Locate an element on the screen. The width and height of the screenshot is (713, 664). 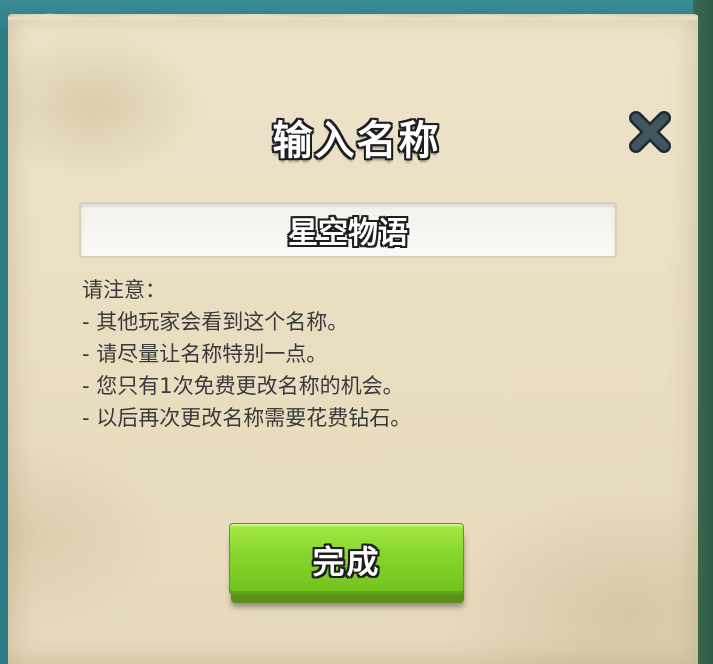
done-button-label: 完成 is located at coordinates (346, 562).